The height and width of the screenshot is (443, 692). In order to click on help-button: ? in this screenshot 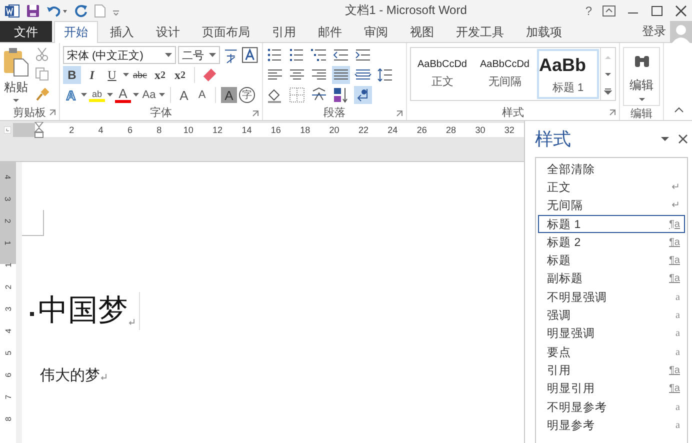, I will do `click(588, 11)`.